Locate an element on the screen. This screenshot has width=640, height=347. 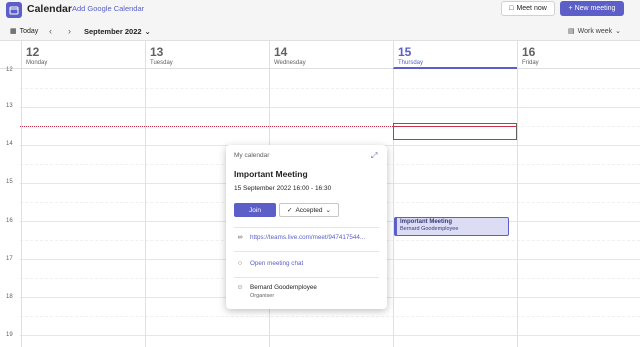
meet-now-label: Meet now is located at coordinates (531, 8).